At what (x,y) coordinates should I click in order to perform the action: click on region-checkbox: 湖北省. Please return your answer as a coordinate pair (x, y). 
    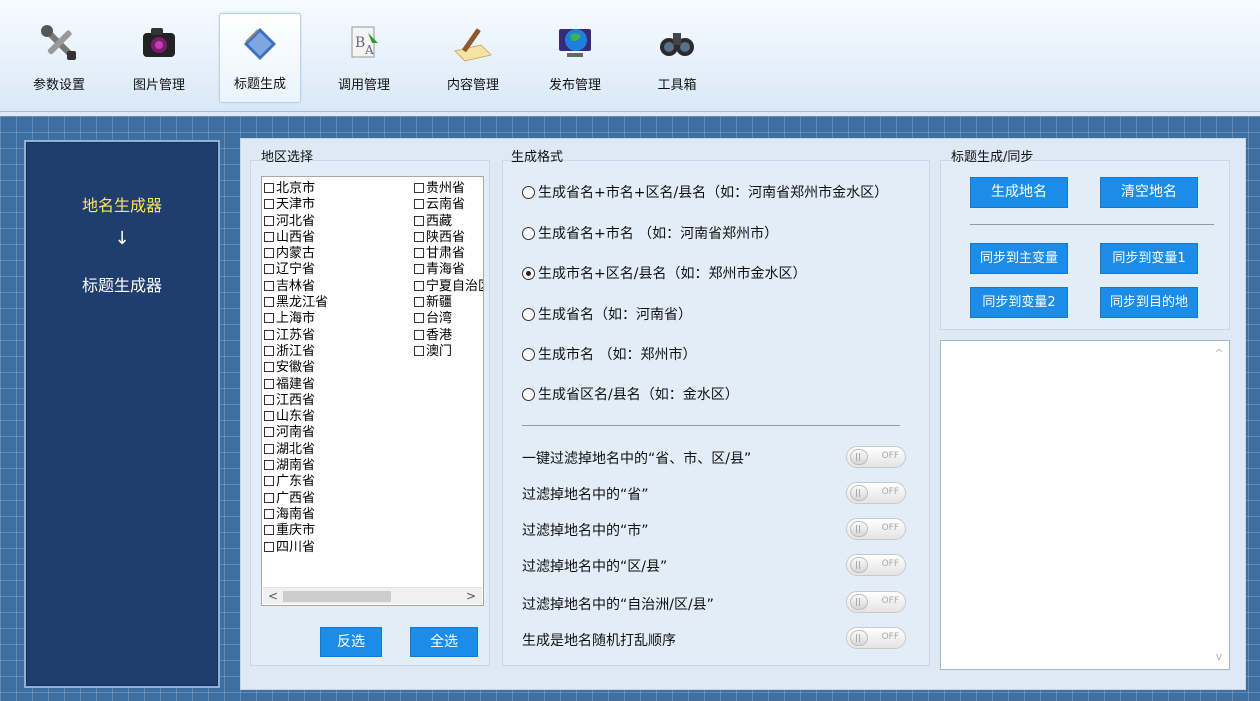
    Looking at the image, I should click on (295, 450).